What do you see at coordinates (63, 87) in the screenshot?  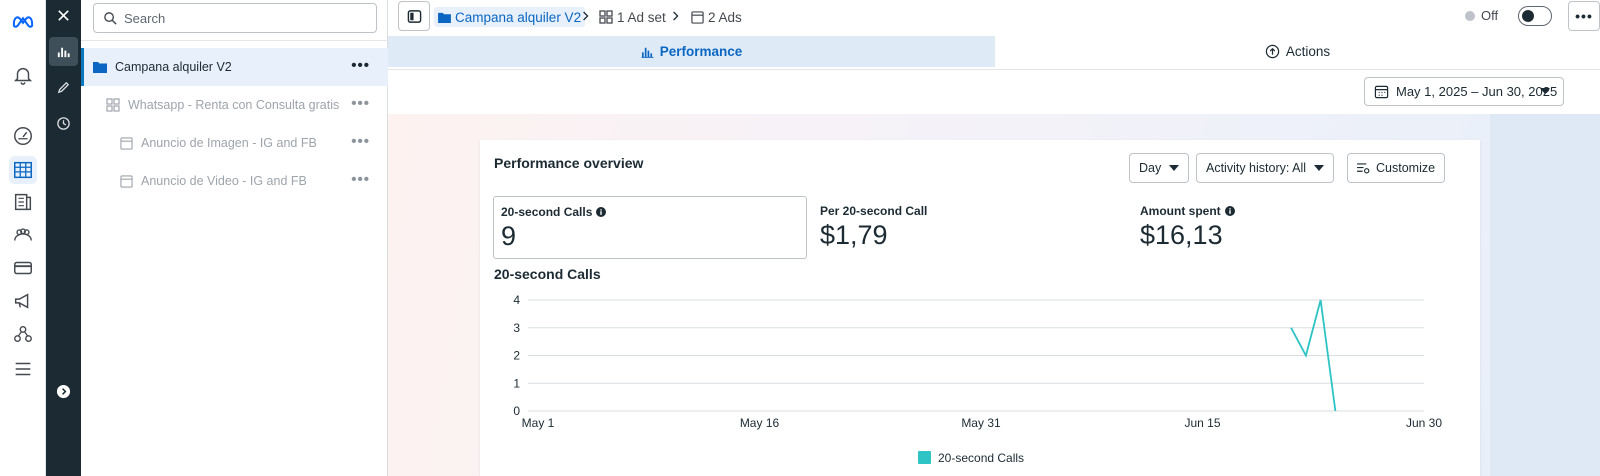 I see `pencil-icon` at bounding box center [63, 87].